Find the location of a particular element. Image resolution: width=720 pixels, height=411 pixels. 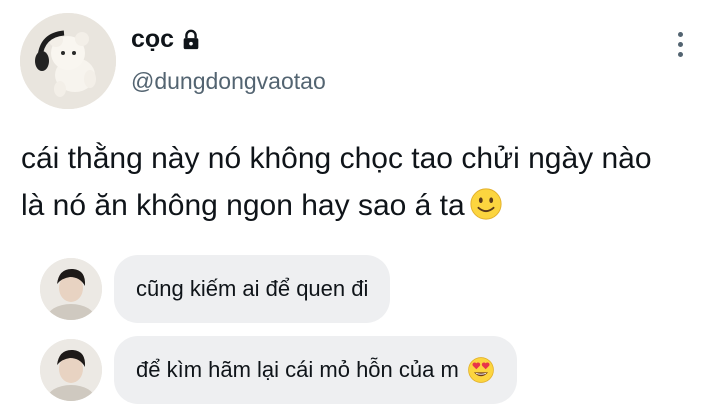

user-handle: @dungdongvaotao is located at coordinates (228, 81).